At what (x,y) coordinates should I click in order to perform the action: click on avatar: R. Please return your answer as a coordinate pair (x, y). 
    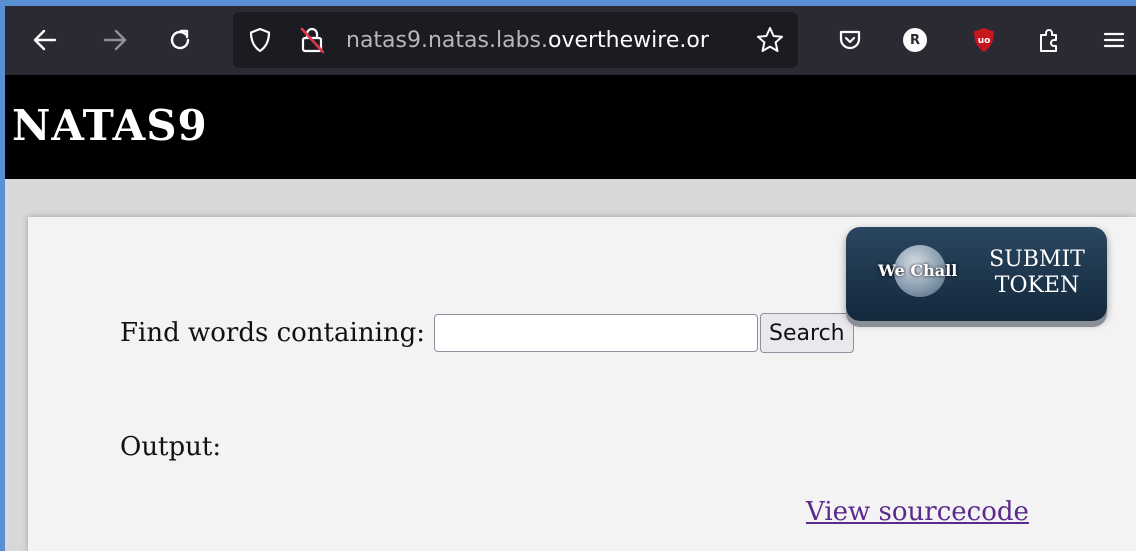
    Looking at the image, I should click on (915, 40).